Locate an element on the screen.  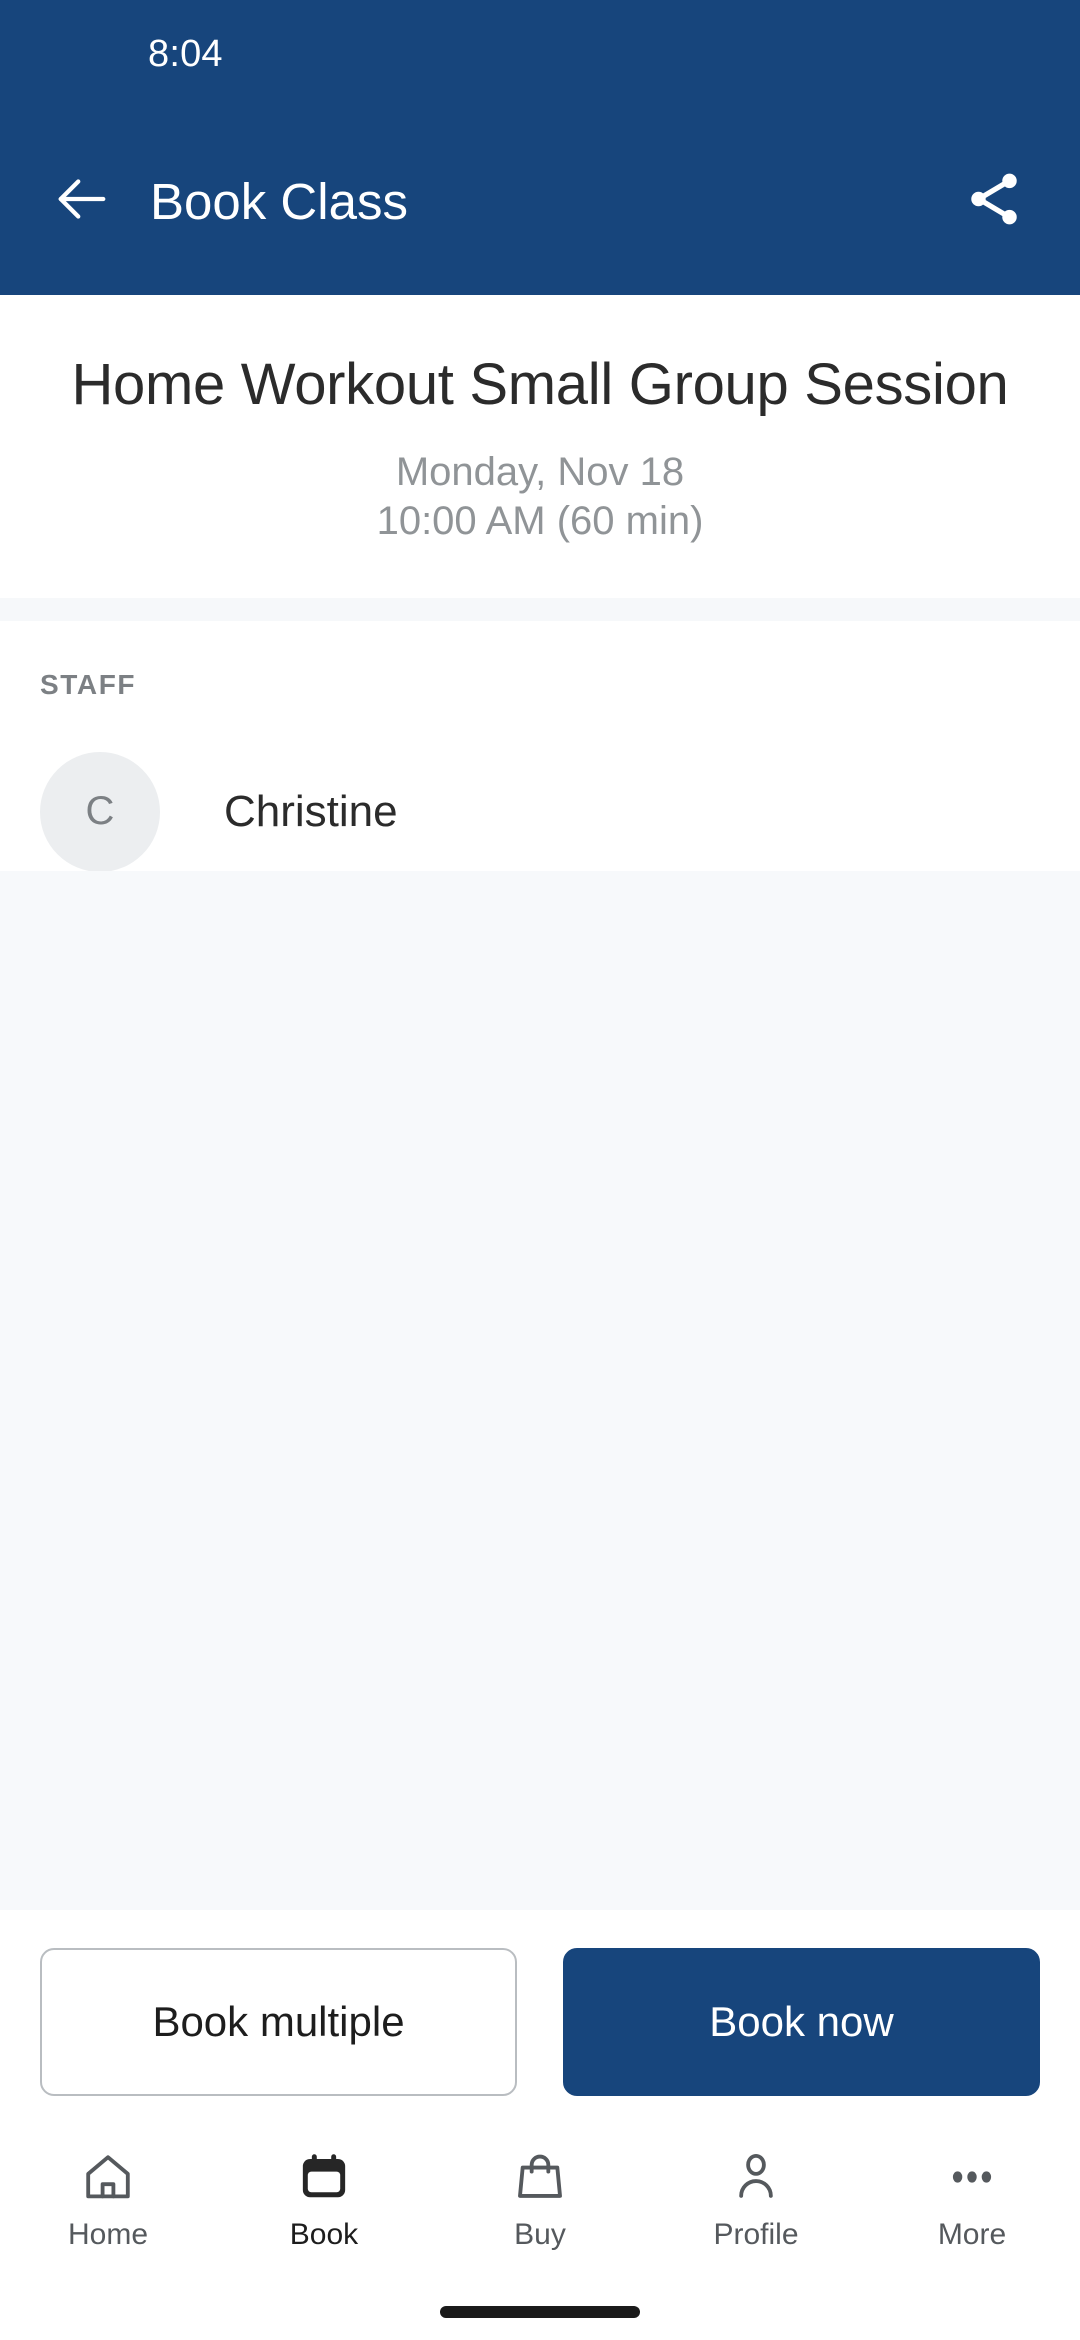
book-now-button: Book now is located at coordinates (801, 2022).